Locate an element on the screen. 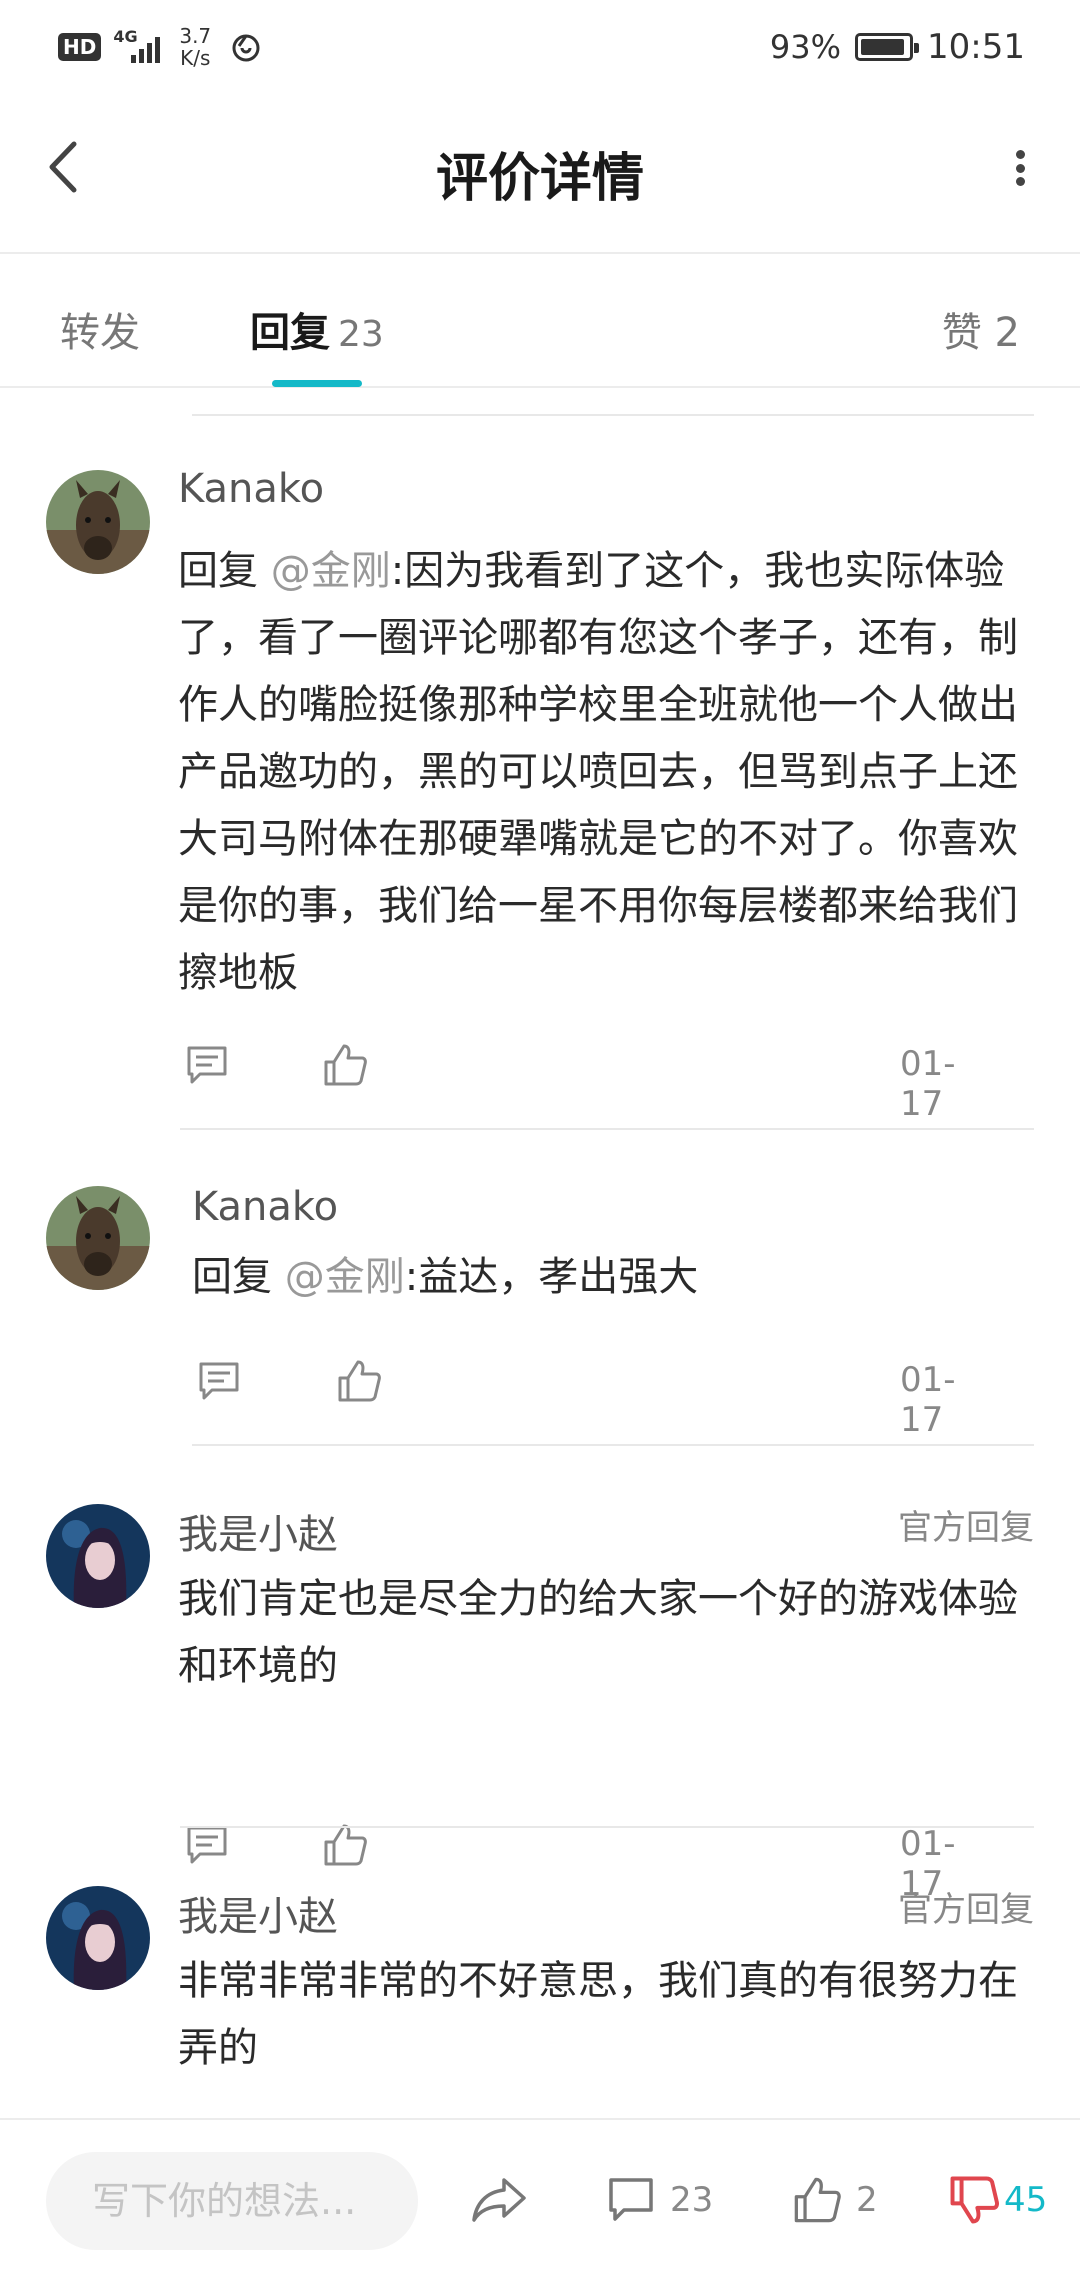  comment-item: 我是小赵 官方回复 非常非常非常的不好意思，我们真的有很努力在弄的 is located at coordinates (540, 2003).